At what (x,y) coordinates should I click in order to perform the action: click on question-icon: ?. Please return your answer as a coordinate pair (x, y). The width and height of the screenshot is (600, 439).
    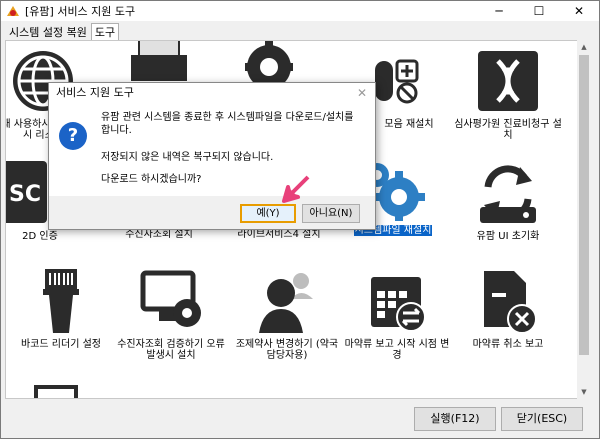
    Looking at the image, I should click on (73, 136).